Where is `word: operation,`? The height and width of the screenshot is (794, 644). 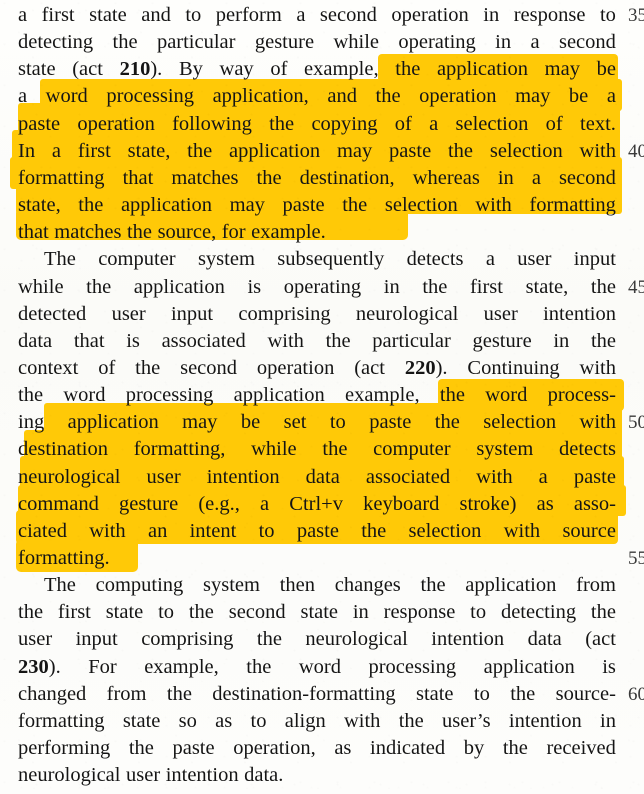
word: operation, is located at coordinates (274, 748).